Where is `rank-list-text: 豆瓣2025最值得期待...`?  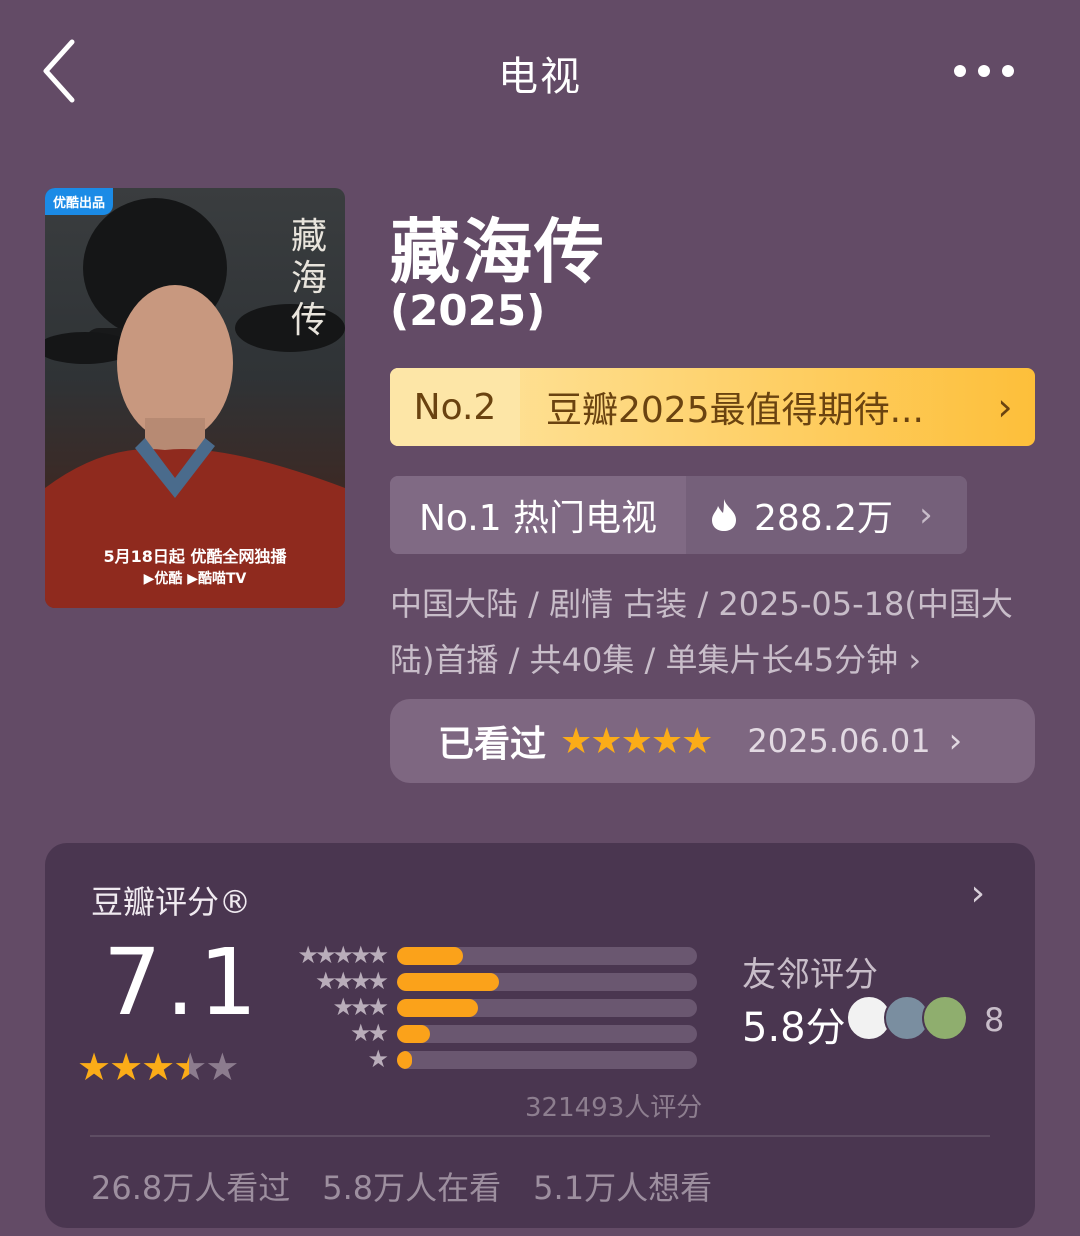
rank-list-text: 豆瓣2025最值得期待... is located at coordinates (735, 410).